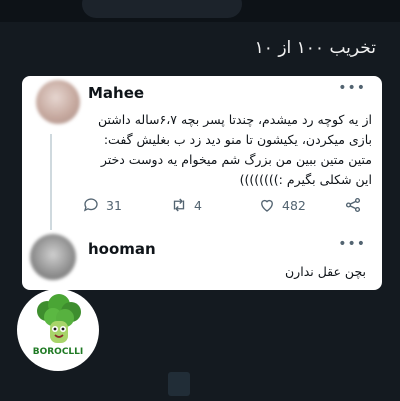 The height and width of the screenshot is (401, 400). What do you see at coordinates (114, 205) in the screenshot?
I see `reply-count: 31` at bounding box center [114, 205].